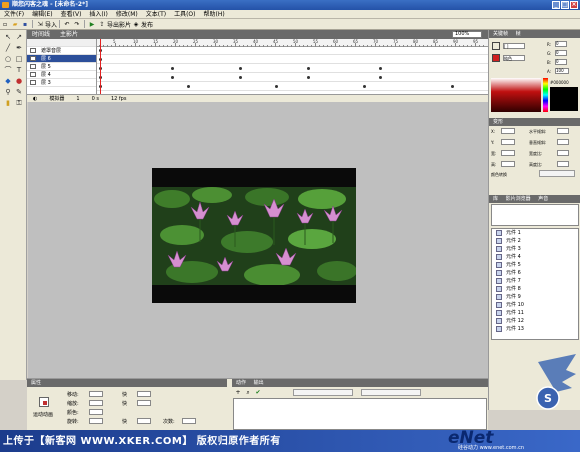 This screenshot has height=452, width=580. I want to click on tab-transform: 变形, so click(498, 122).